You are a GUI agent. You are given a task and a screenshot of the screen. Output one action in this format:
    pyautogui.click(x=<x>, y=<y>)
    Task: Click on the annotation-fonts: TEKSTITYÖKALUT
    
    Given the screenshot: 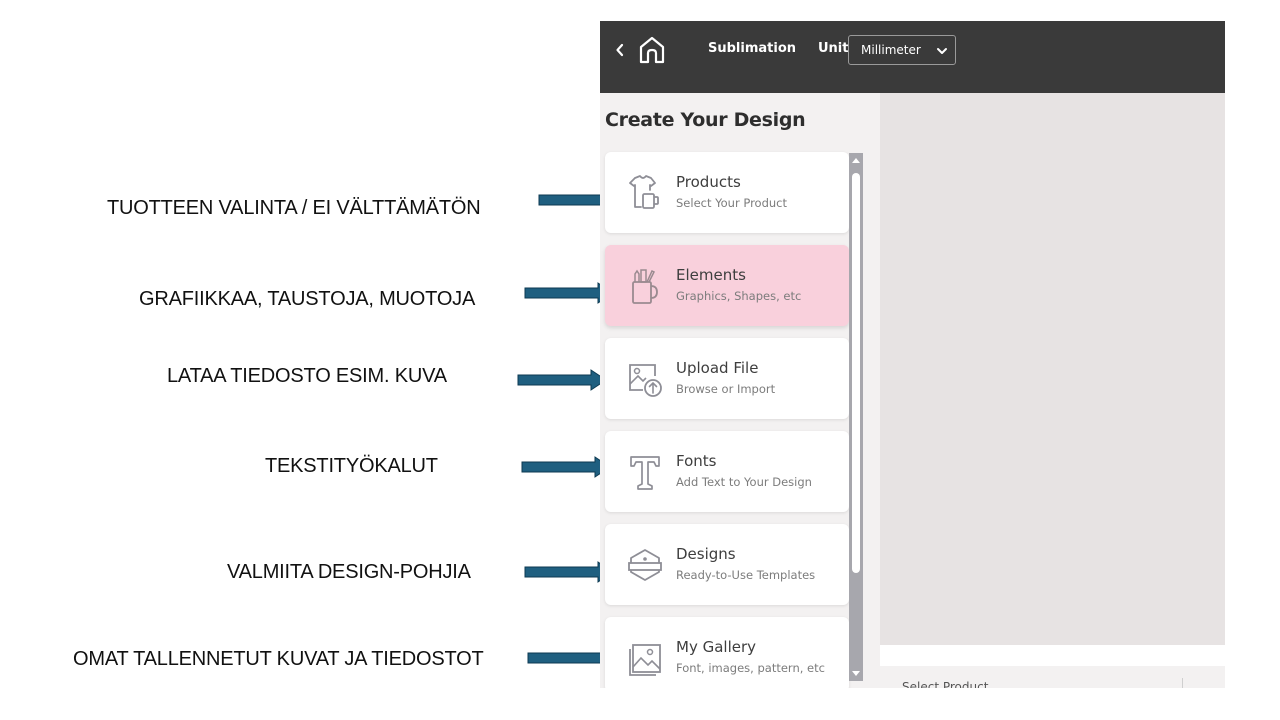 What is the action you would take?
    pyautogui.click(x=351, y=466)
    